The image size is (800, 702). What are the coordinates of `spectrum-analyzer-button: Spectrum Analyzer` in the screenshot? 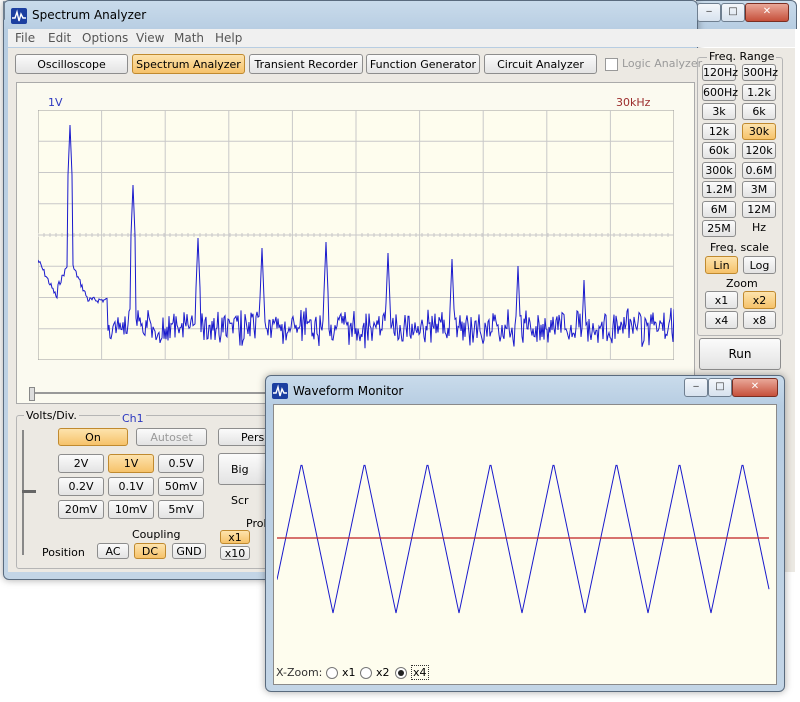 It's located at (188, 64).